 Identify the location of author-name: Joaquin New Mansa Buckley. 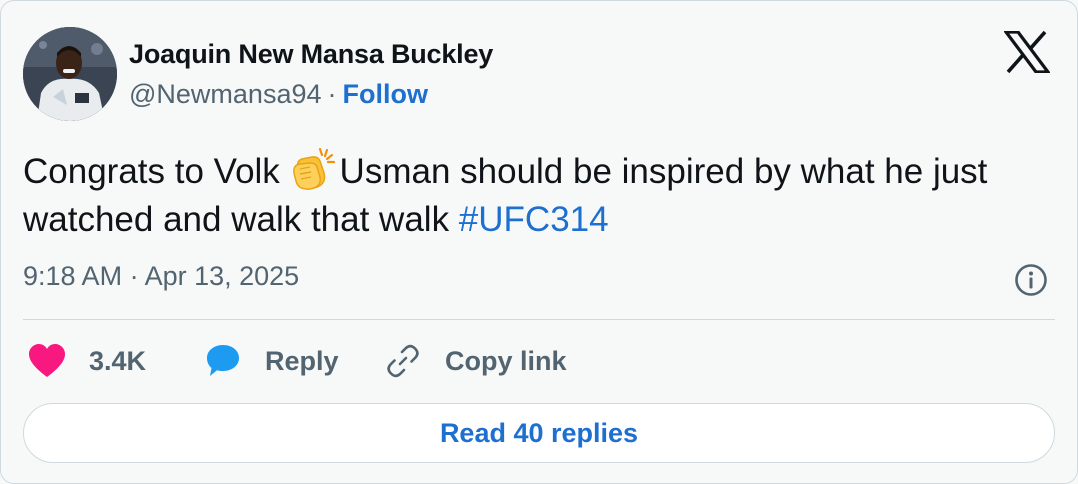
(311, 54).